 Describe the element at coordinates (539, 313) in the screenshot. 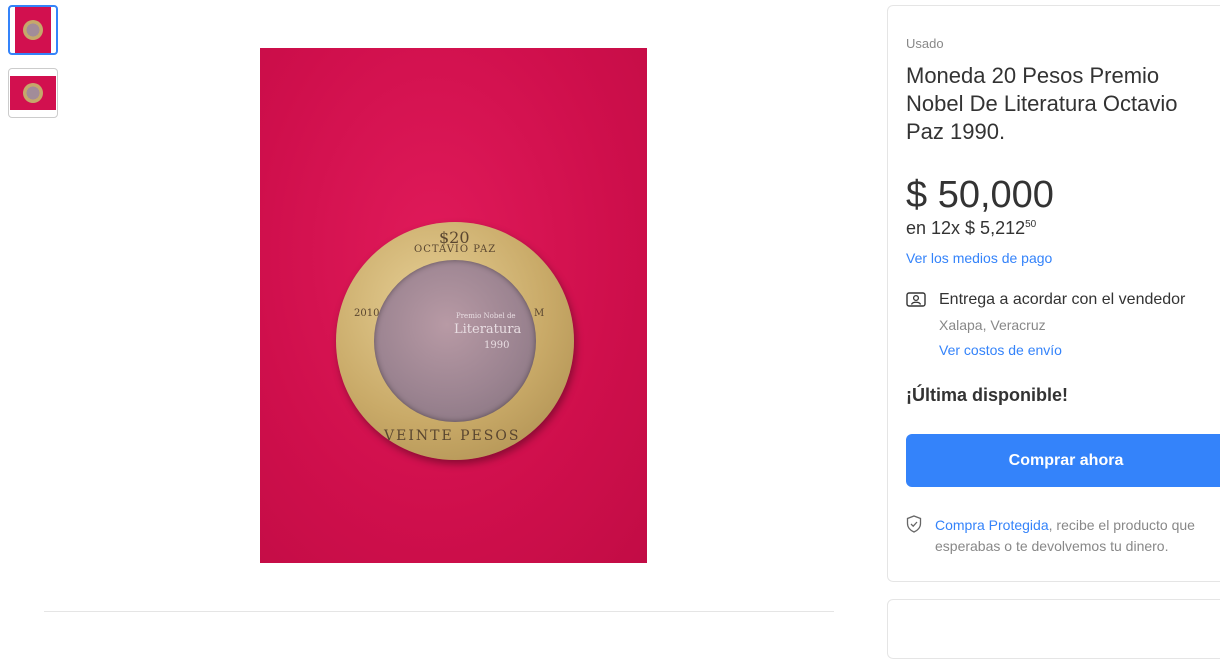

I see `coin-mint: M` at that location.